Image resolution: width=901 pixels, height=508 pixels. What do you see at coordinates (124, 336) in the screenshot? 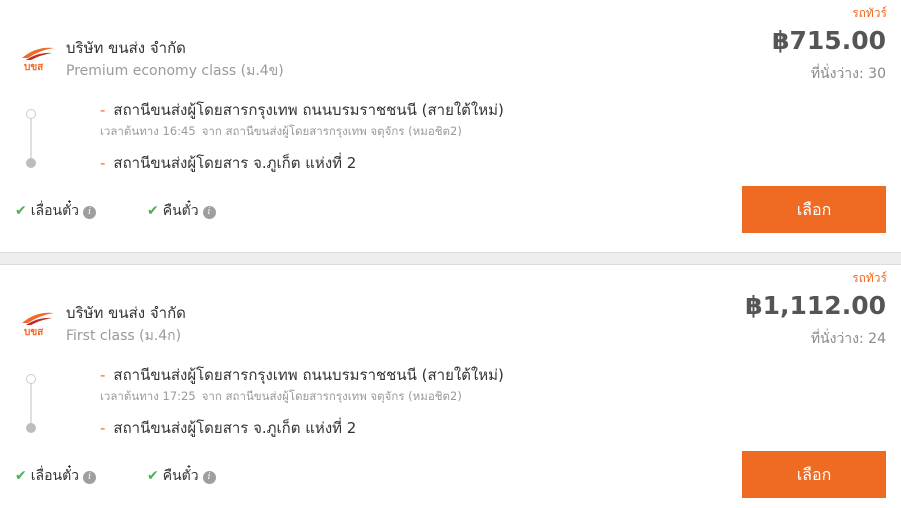
I see `bus-class: First class (ม.4ก)` at bounding box center [124, 336].